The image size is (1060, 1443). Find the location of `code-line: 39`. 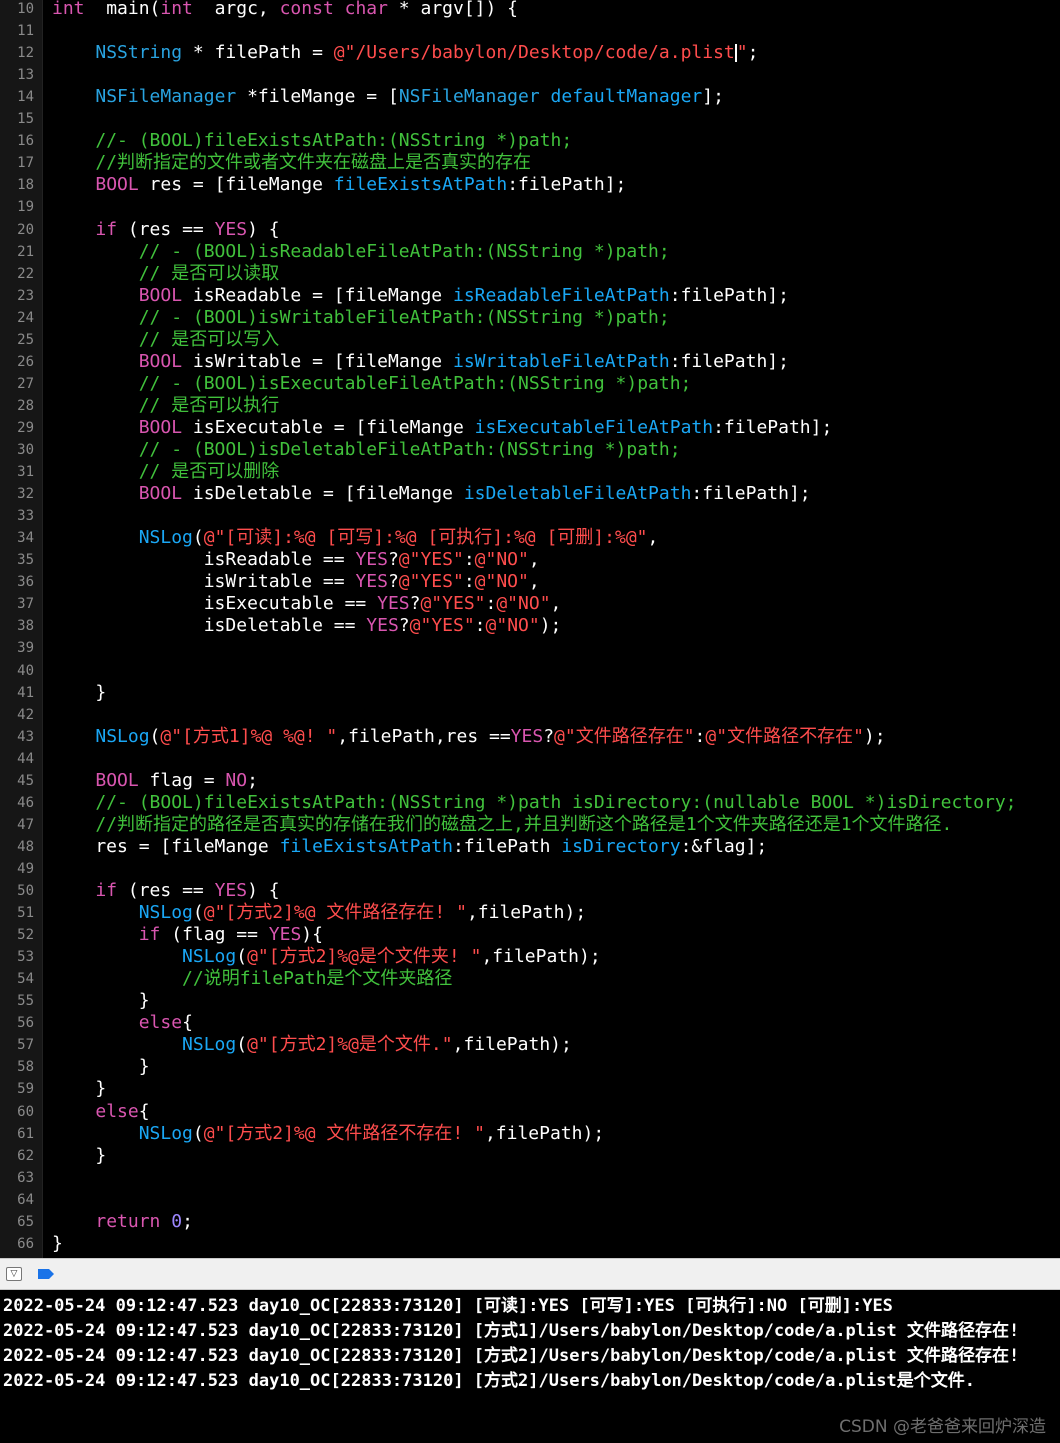

code-line: 39 is located at coordinates (530, 648).